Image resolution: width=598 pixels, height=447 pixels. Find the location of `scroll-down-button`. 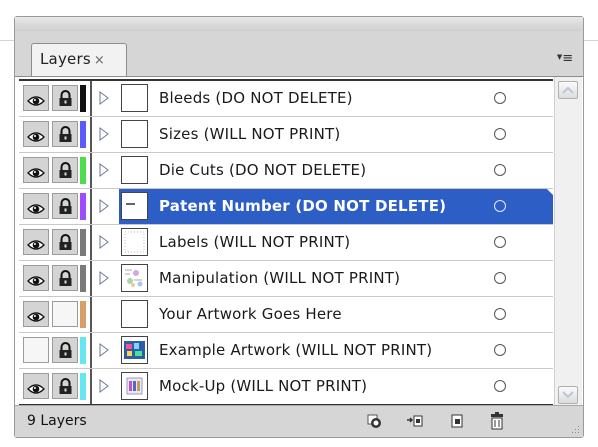

scroll-down-button is located at coordinates (568, 395).